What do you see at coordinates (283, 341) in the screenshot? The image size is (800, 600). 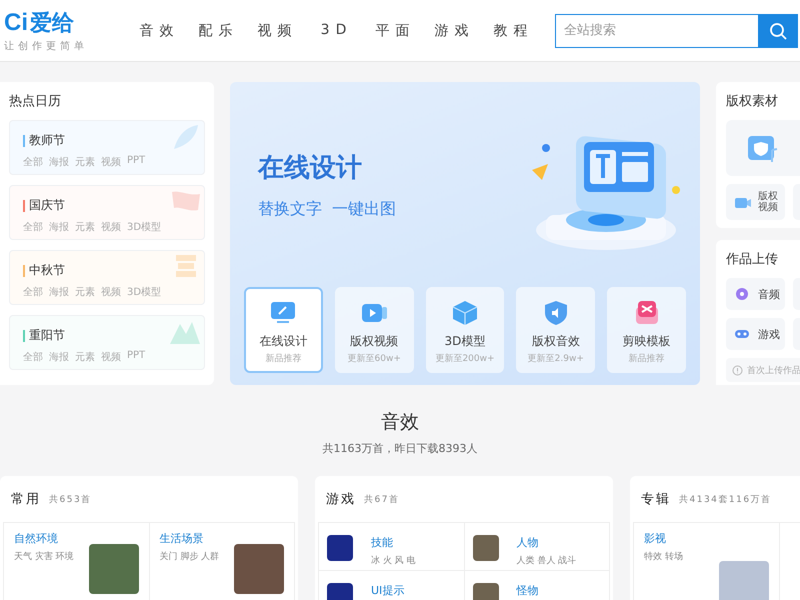 I see `tile-label: 在线设计` at bounding box center [283, 341].